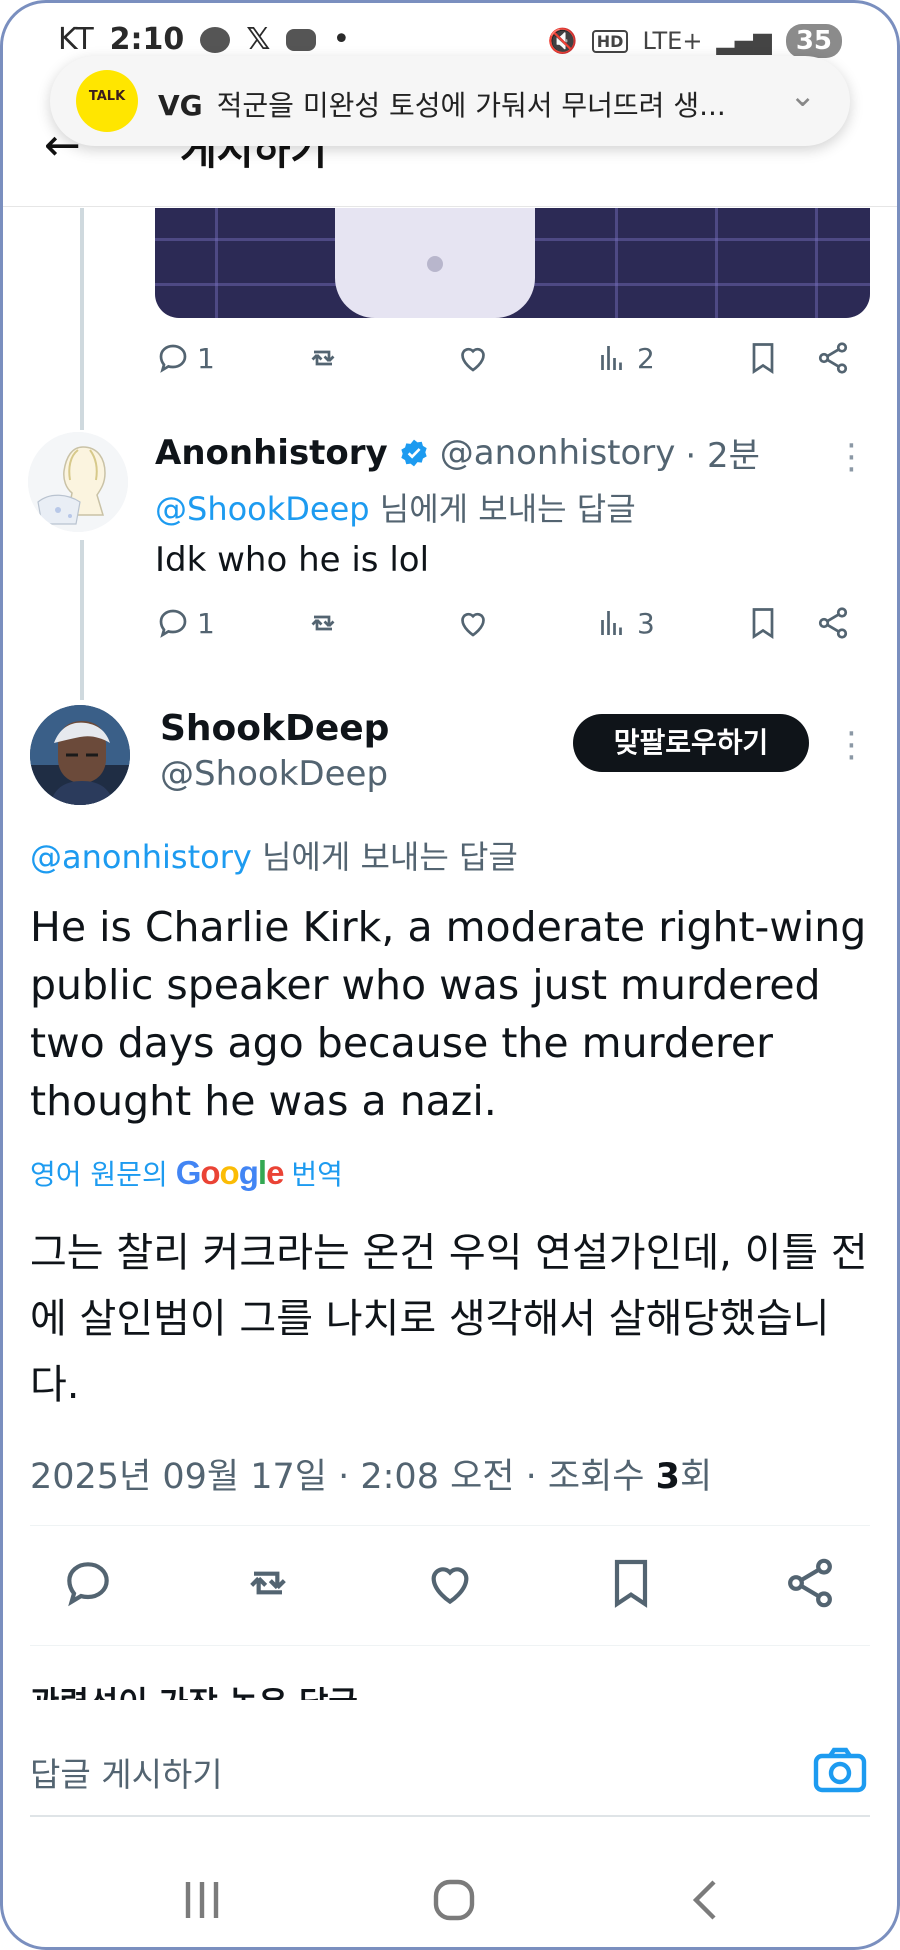 Image resolution: width=900 pixels, height=1950 pixels. I want to click on related-replies-sort: 관련성이 가장 높은 답글 ⌄, so click(213, 1689).